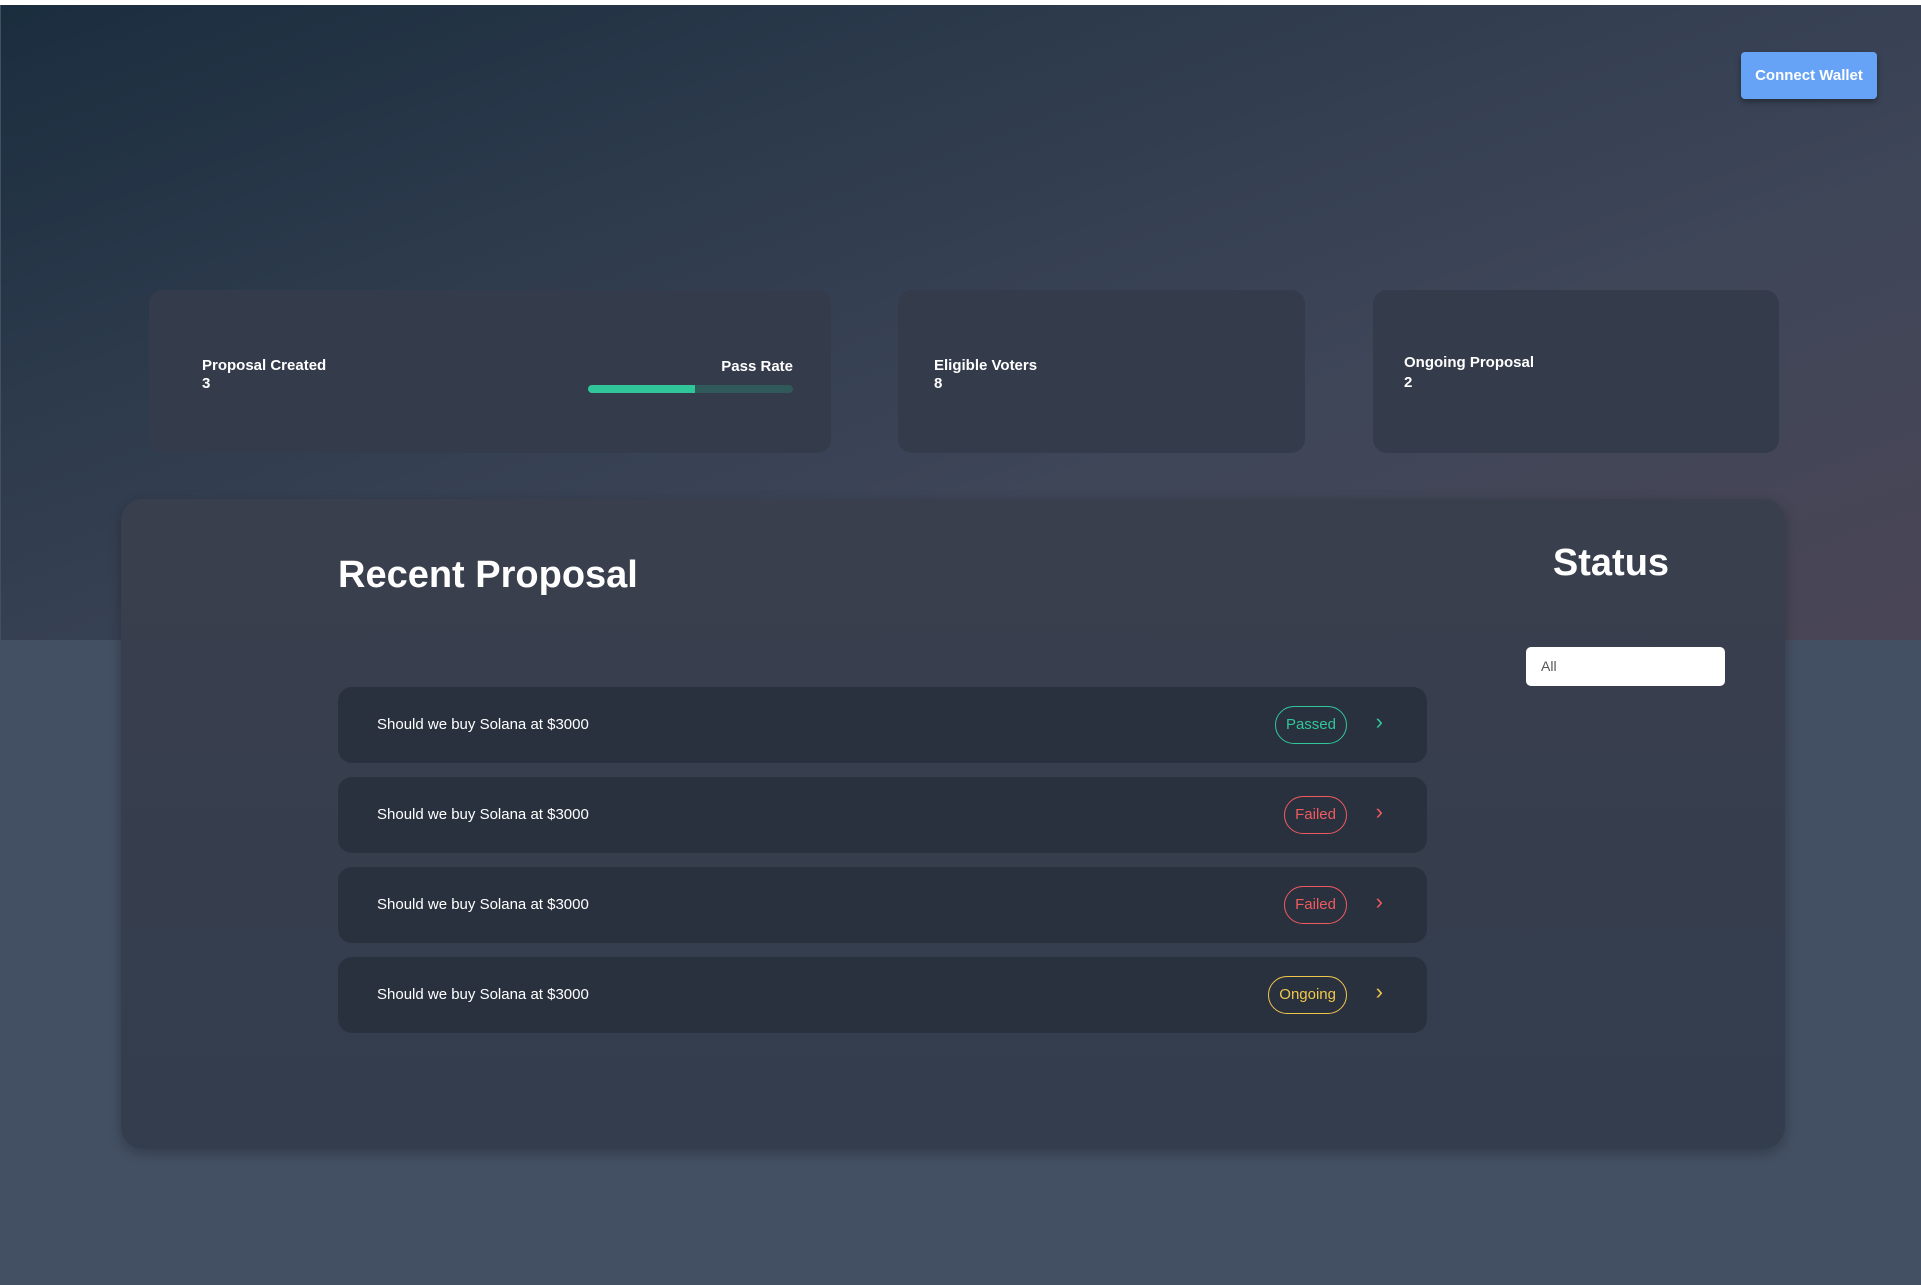  I want to click on ongoing-proposal-label: Ongoing Proposal, so click(1469, 362).